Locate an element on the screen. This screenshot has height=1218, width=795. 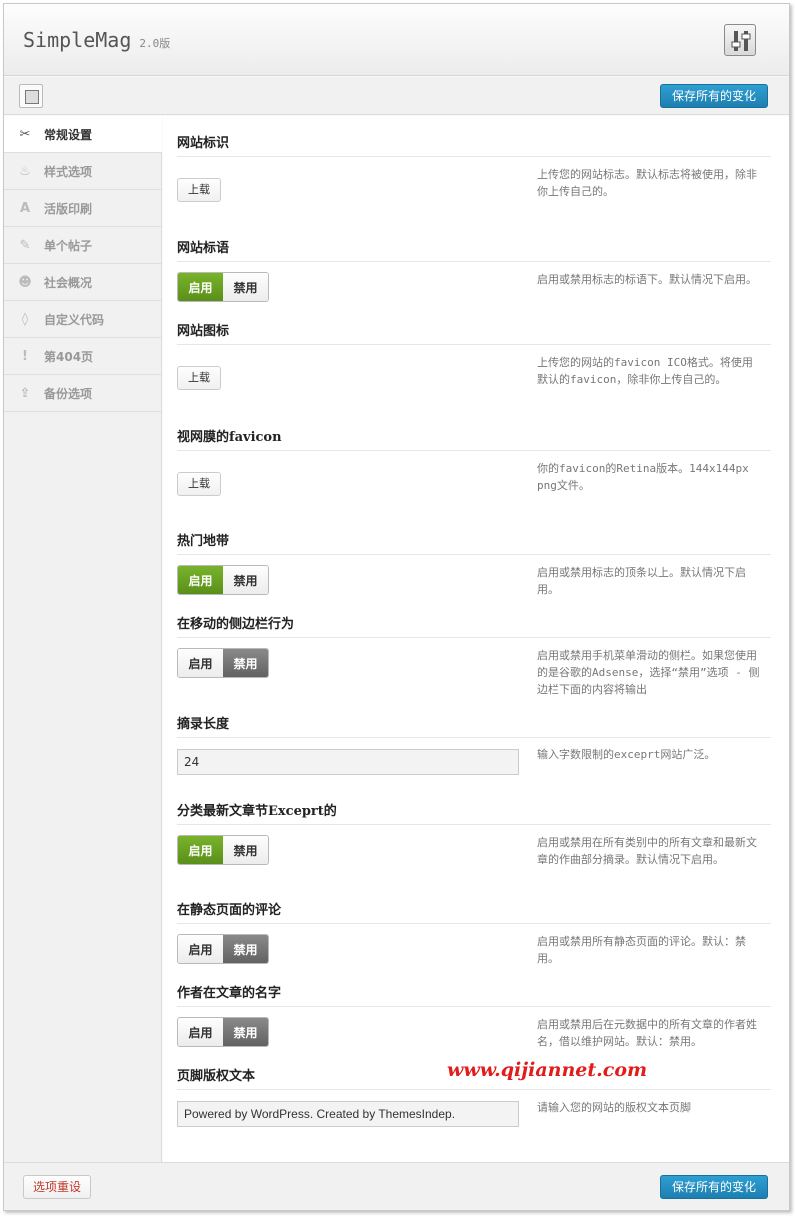
page-comments-enable-option: 启用 is located at coordinates (200, 949).